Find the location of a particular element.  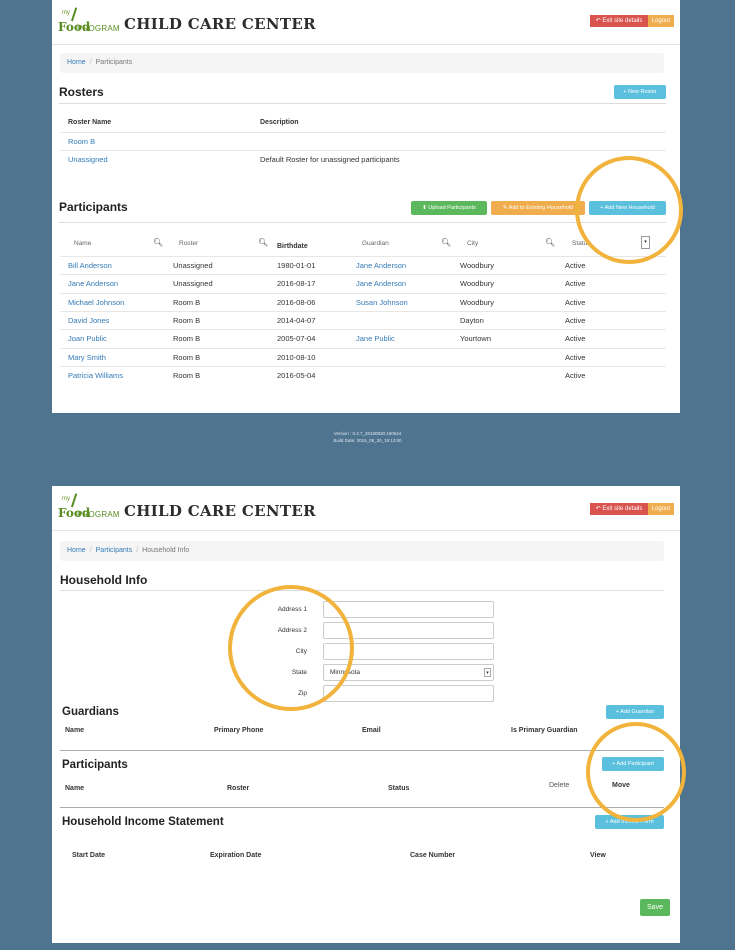

participant-name-link: Joan Public is located at coordinates (87, 338).